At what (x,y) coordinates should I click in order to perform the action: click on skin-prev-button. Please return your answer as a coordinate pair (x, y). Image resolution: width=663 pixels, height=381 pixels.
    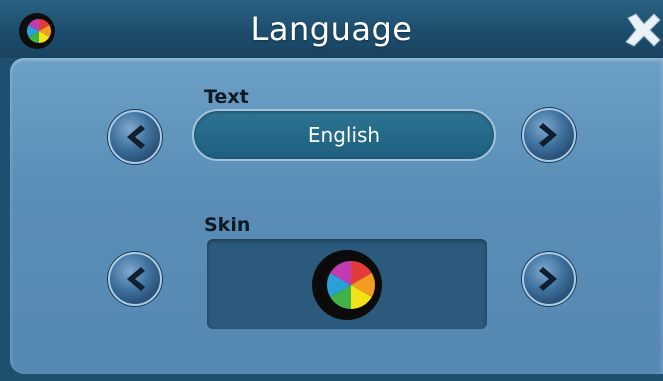
    Looking at the image, I should click on (135, 279).